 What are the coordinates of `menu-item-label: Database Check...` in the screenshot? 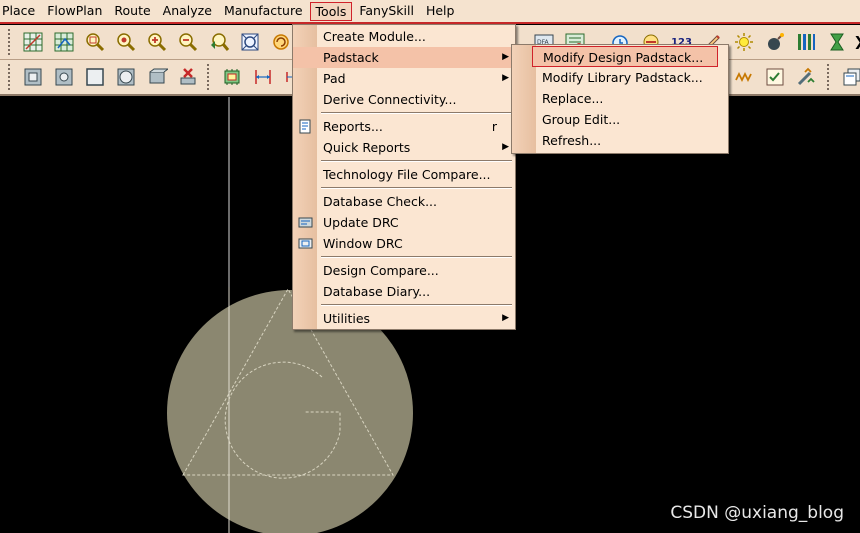 It's located at (380, 201).